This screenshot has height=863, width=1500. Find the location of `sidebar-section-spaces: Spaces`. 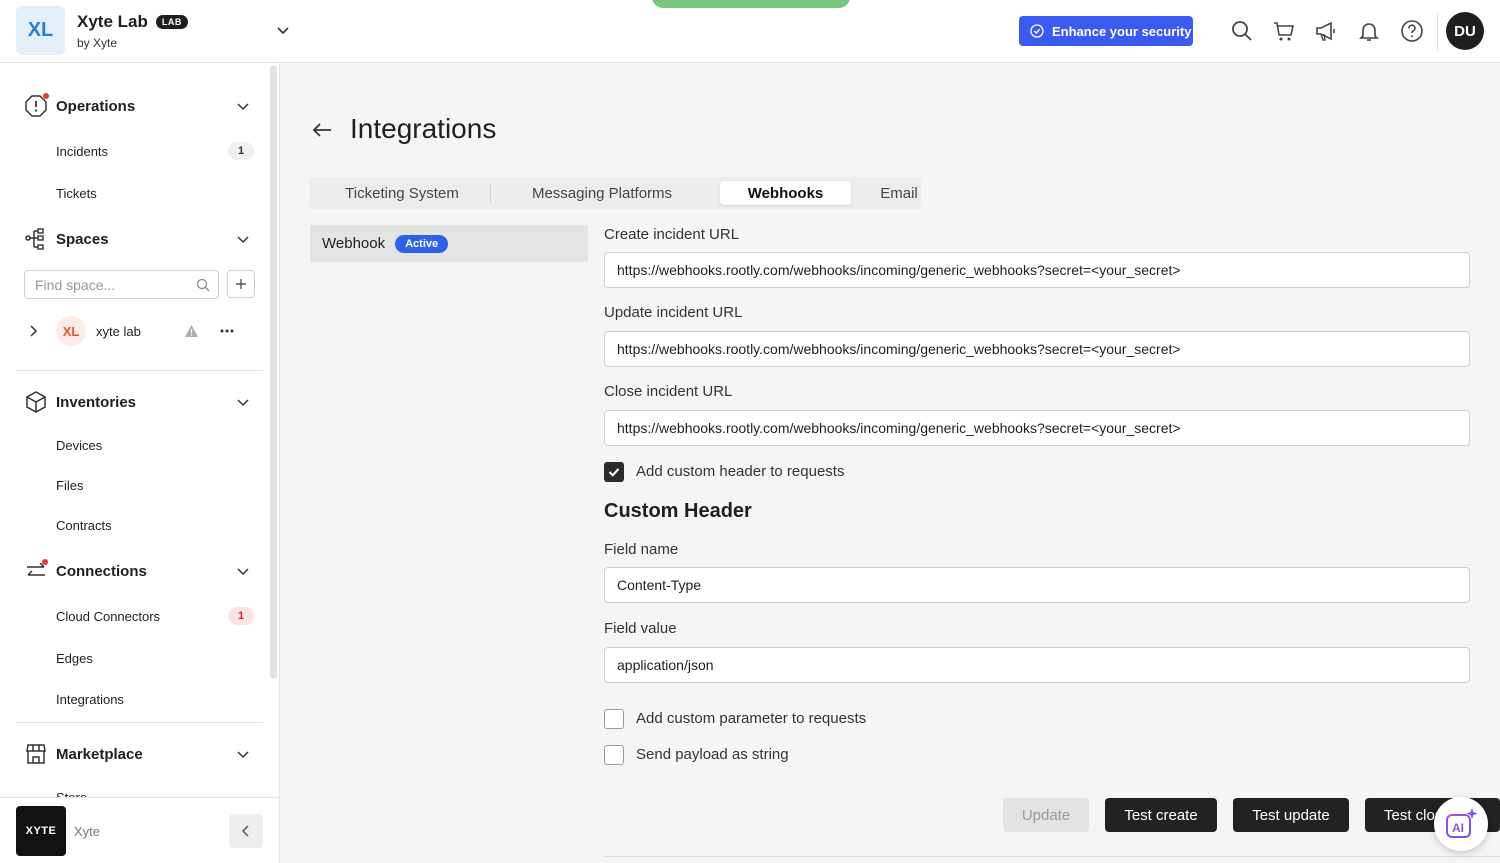

sidebar-section-spaces: Spaces is located at coordinates (140, 239).